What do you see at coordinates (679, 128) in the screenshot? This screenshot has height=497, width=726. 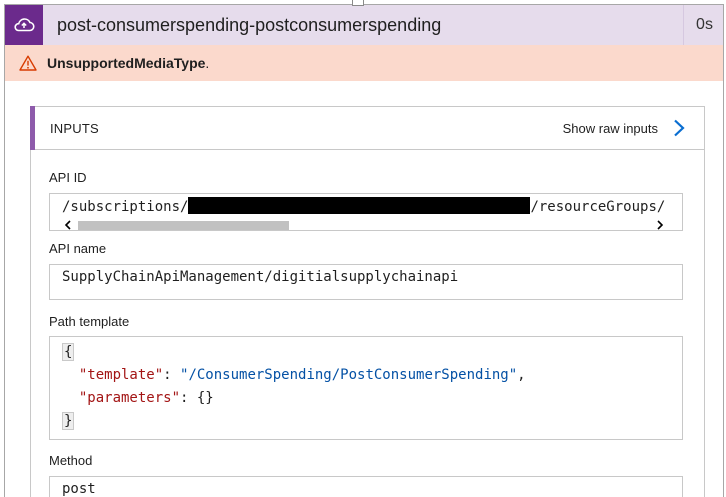 I see `chevron-right-icon` at bounding box center [679, 128].